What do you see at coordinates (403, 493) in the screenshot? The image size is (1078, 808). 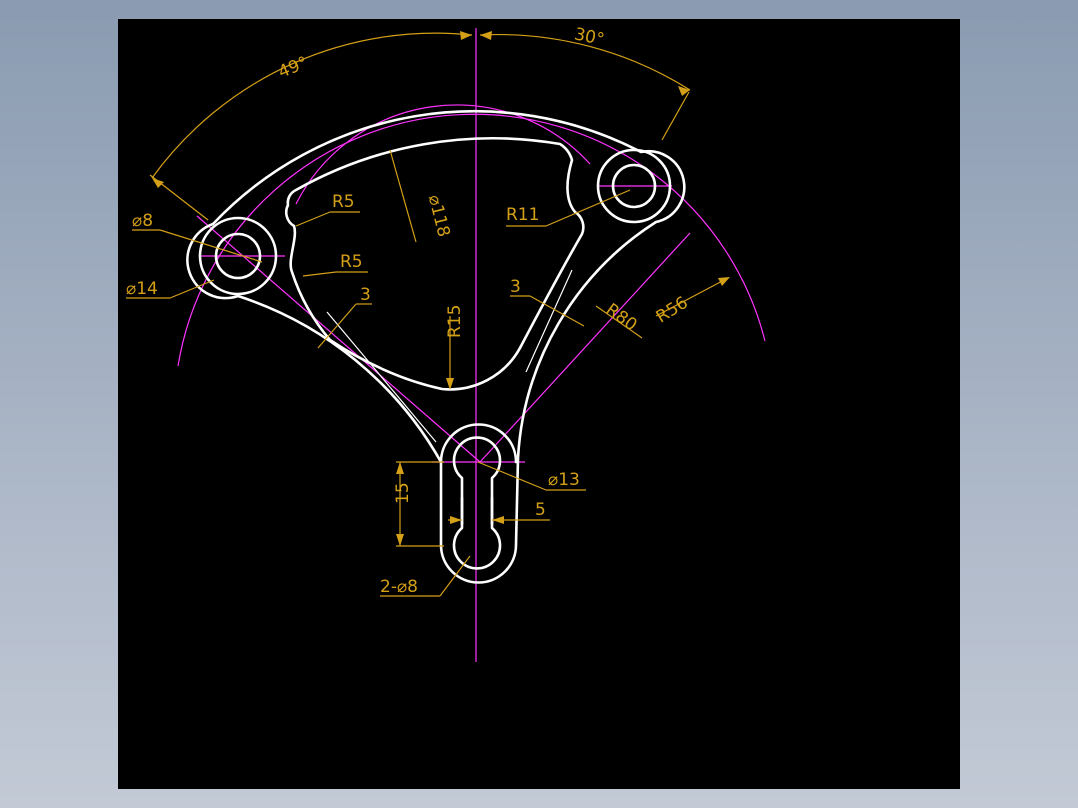 I see `slot-length-label: 15` at bounding box center [403, 493].